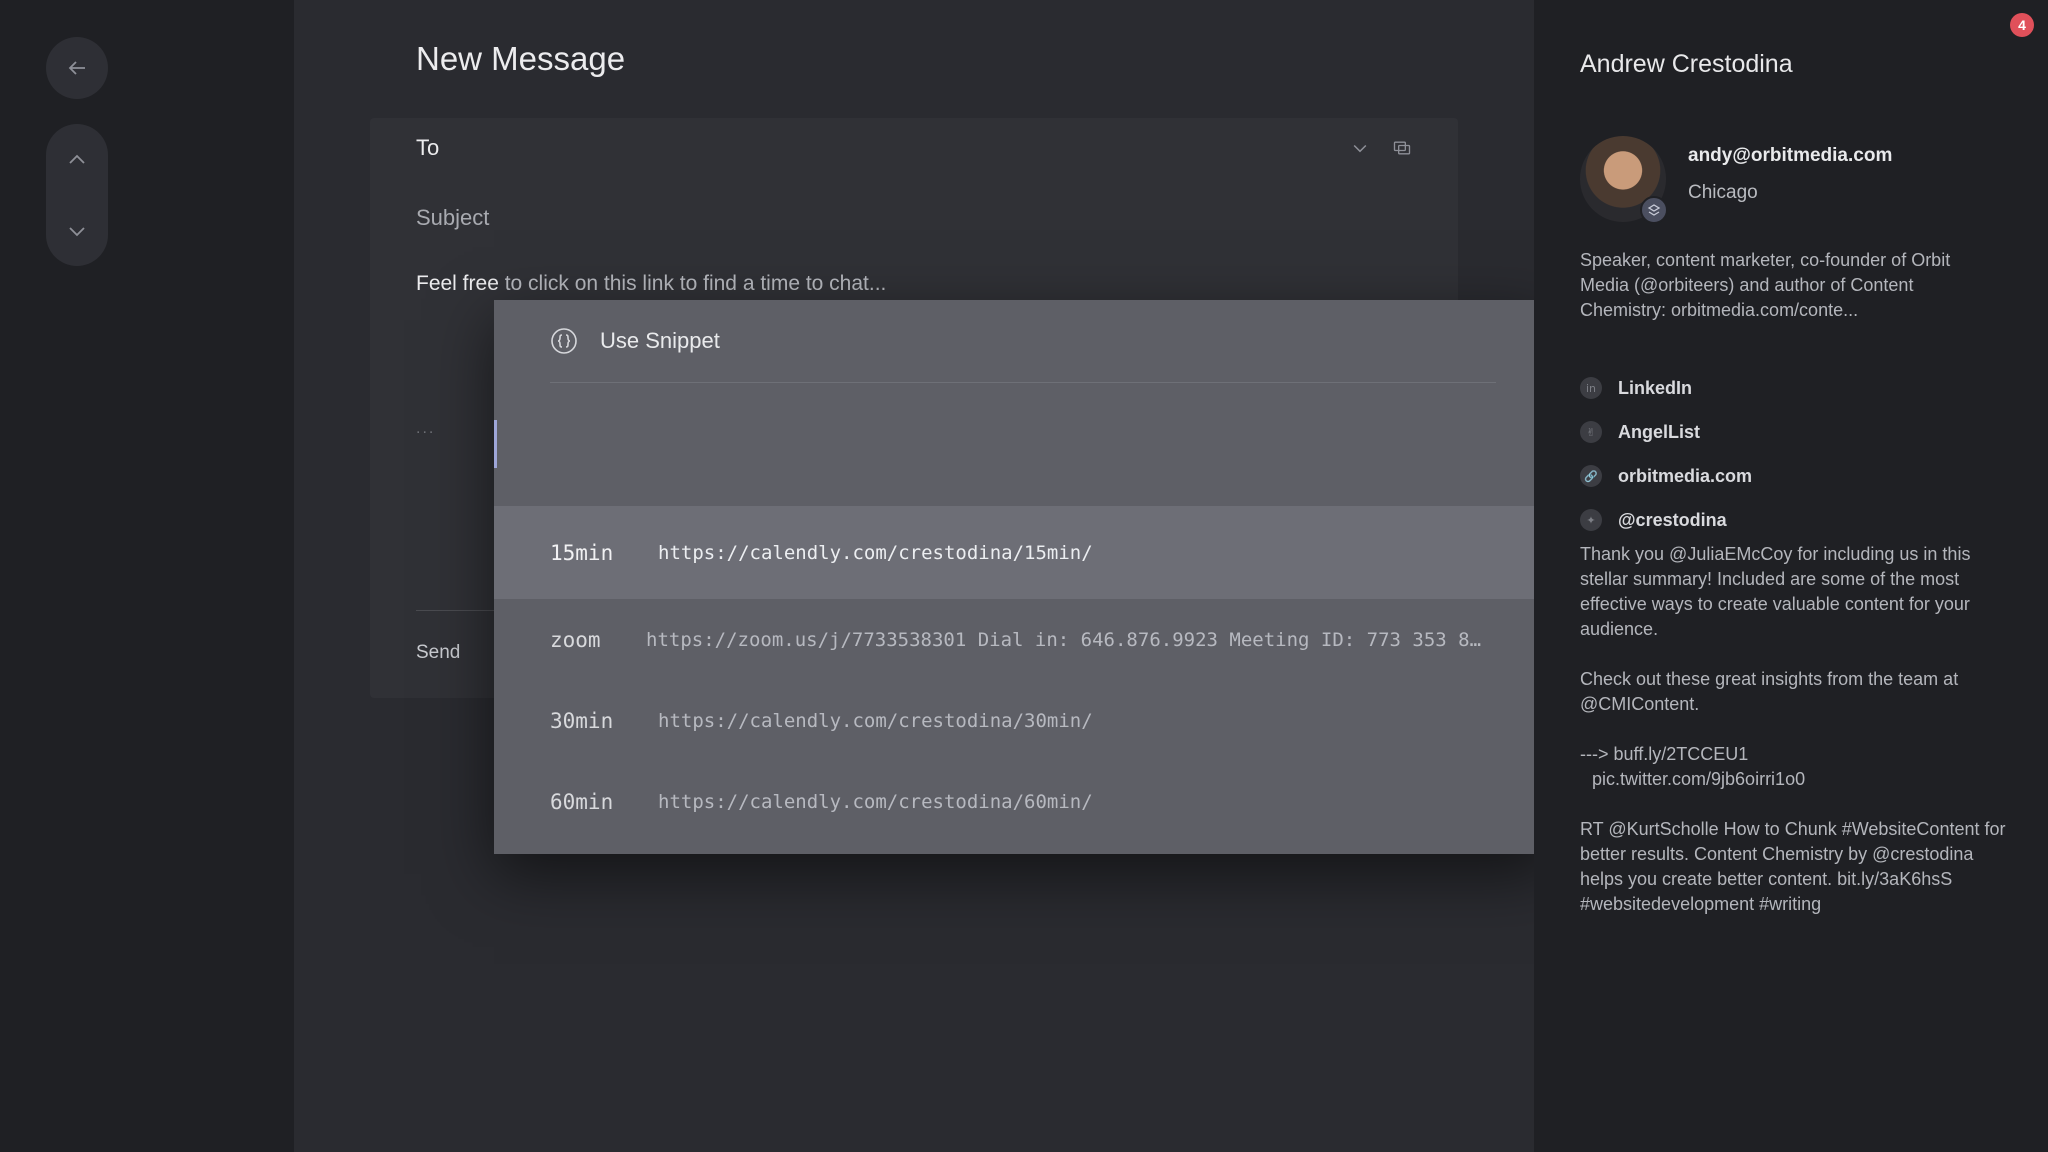 Image resolution: width=2048 pixels, height=1152 pixels. What do you see at coordinates (660, 340) in the screenshot?
I see `snippet-menu-title: Use Snippet` at bounding box center [660, 340].